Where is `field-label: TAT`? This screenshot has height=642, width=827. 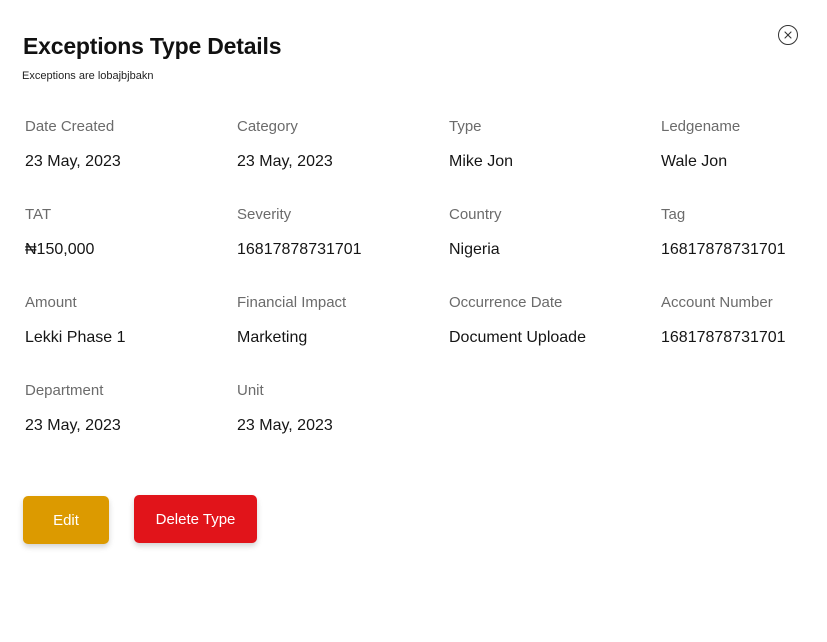
field-label: TAT is located at coordinates (38, 214).